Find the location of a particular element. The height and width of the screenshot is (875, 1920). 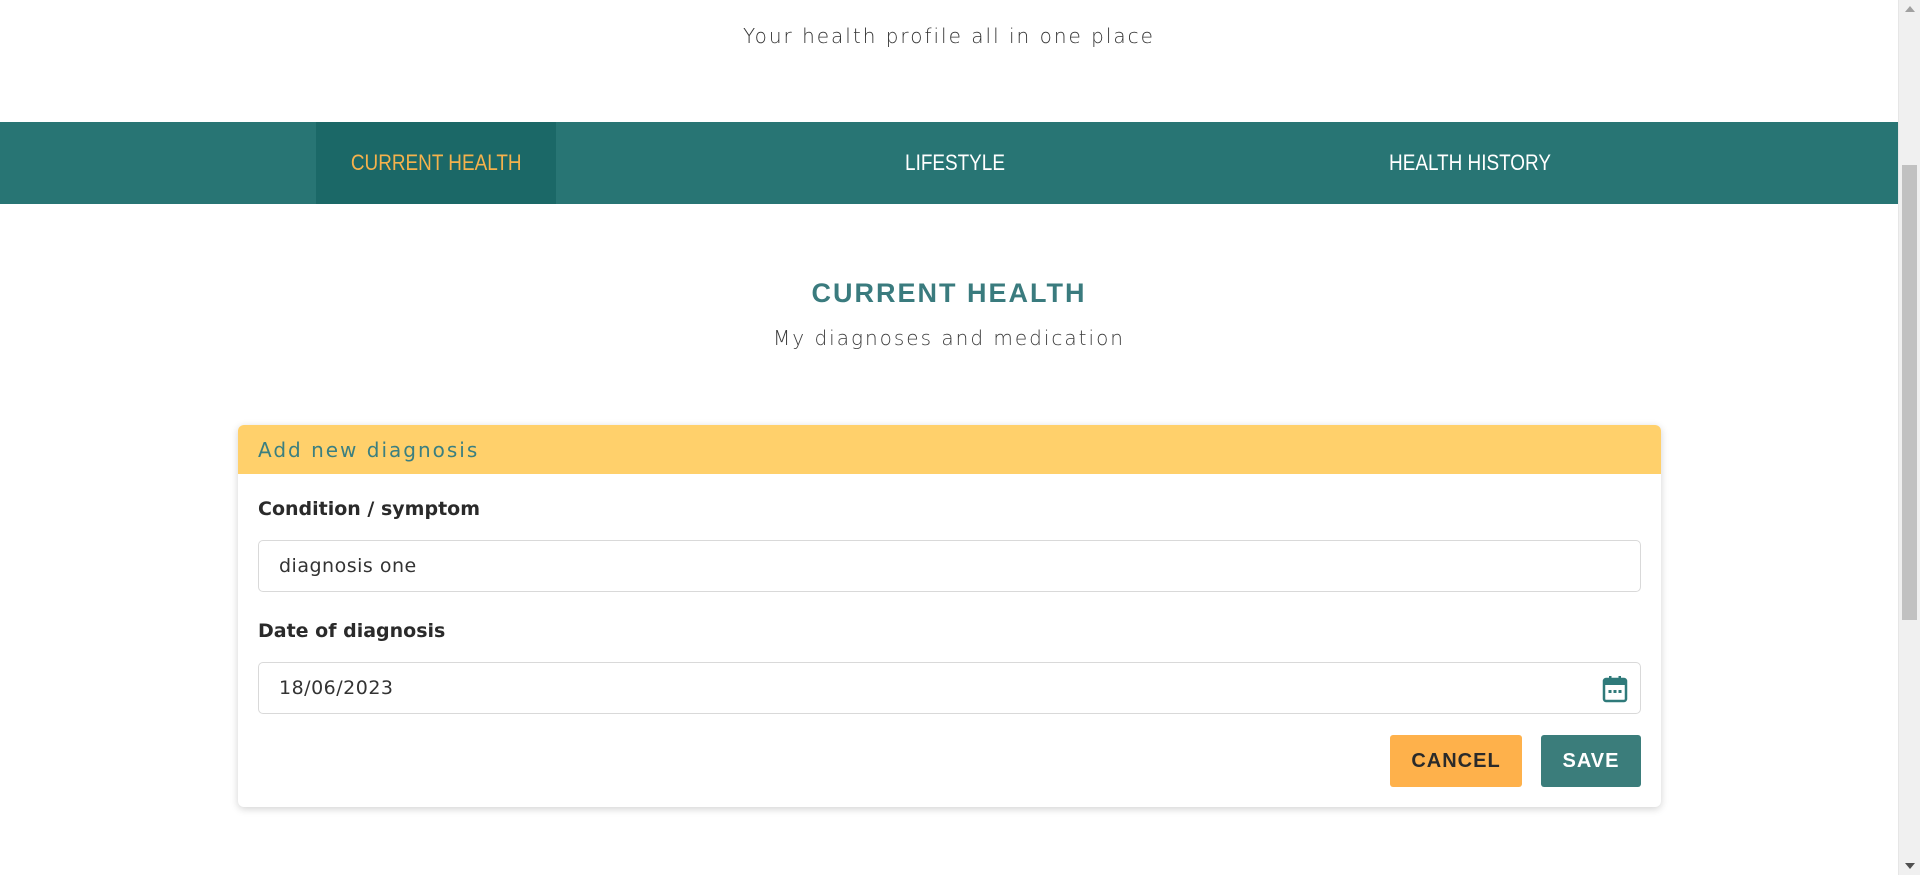

condition-label: Condition / symptom is located at coordinates (369, 509).